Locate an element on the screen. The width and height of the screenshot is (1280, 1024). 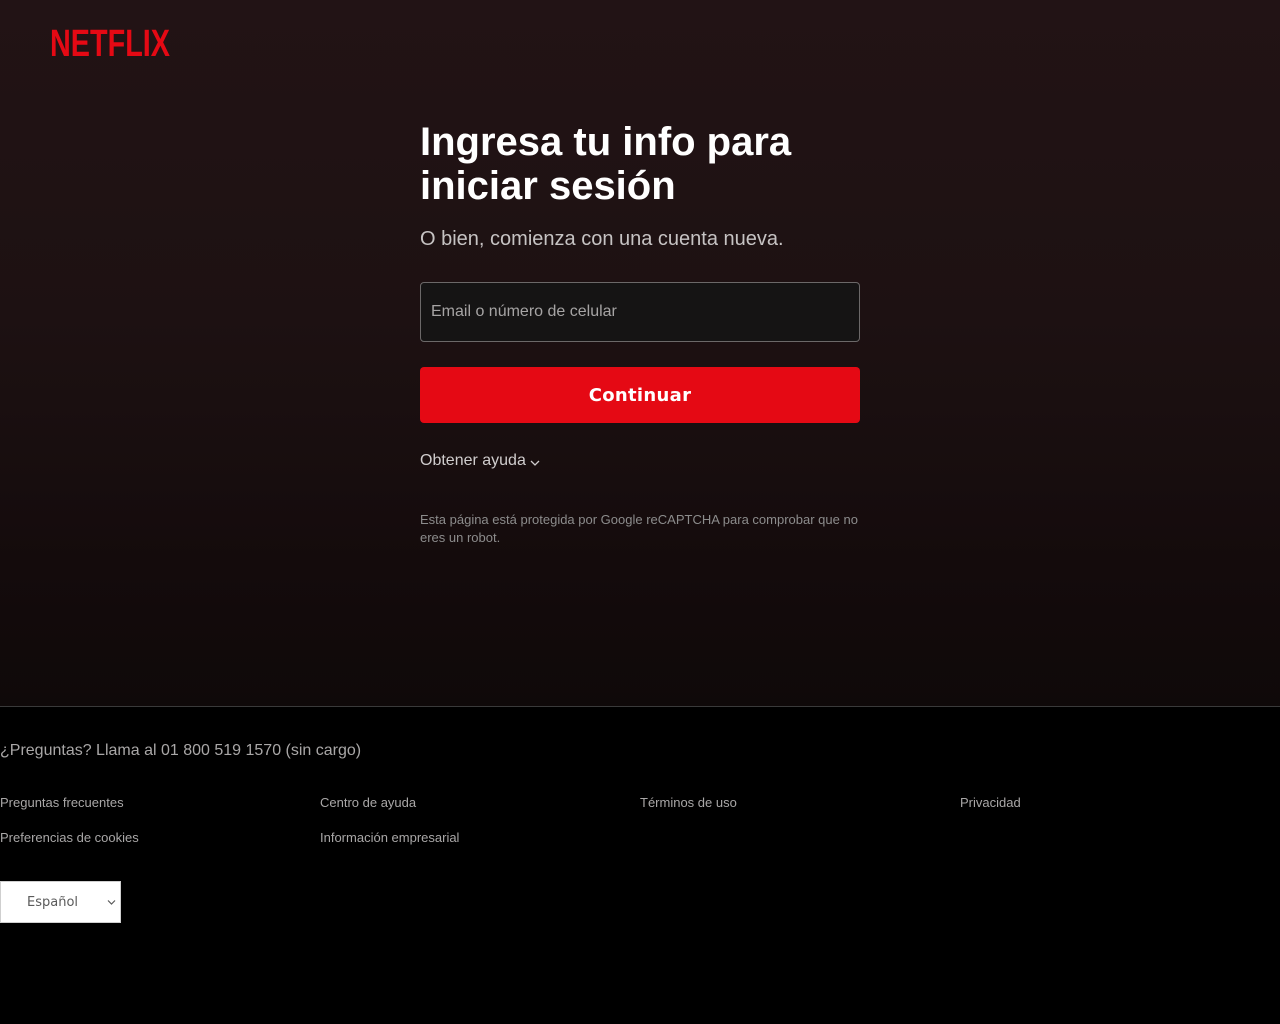
footer-link-help-center: Centro de ayuda is located at coordinates (368, 803).